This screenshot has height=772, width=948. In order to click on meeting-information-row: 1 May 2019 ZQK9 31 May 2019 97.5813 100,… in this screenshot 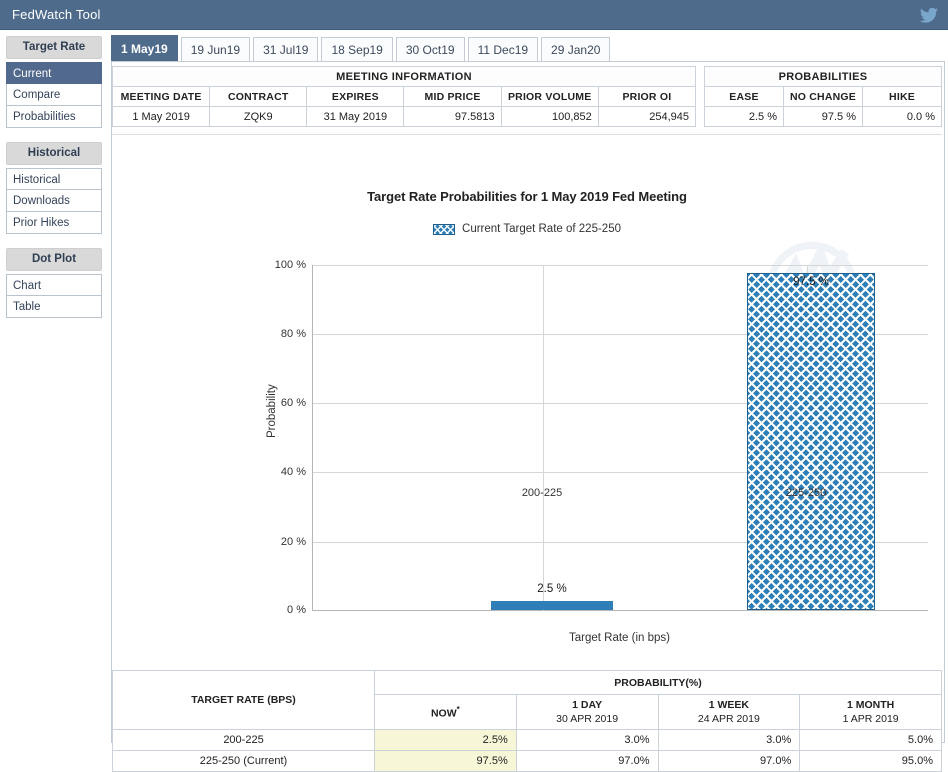, I will do `click(404, 116)`.